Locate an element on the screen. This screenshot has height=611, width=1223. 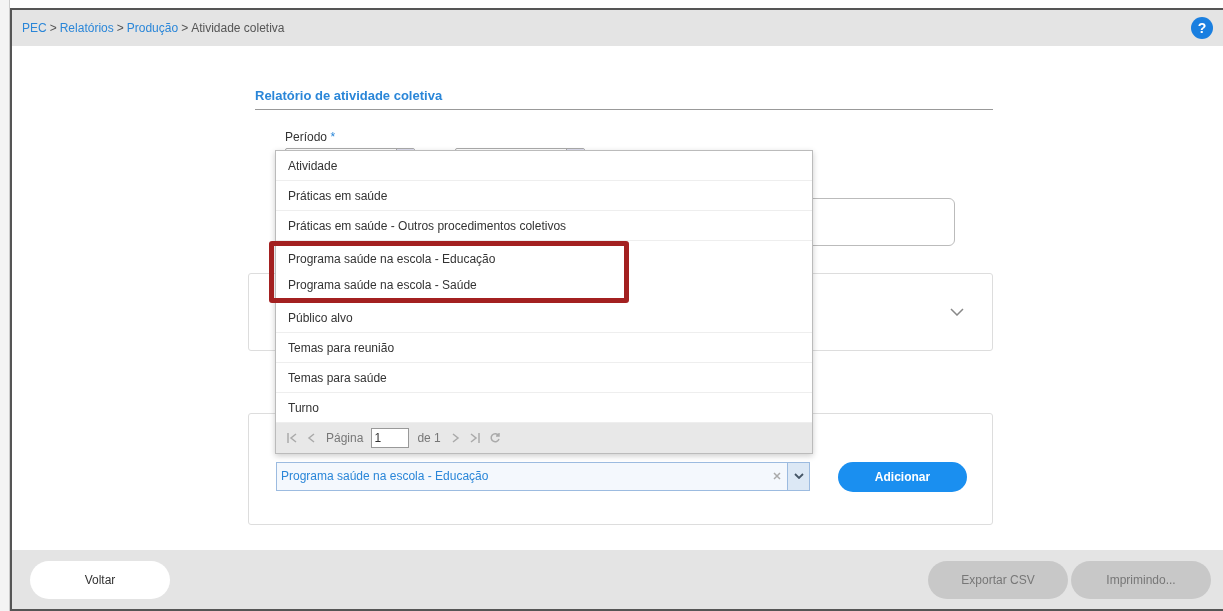
list-option: Programa saúde na escola - Educação is located at coordinates (450, 259).